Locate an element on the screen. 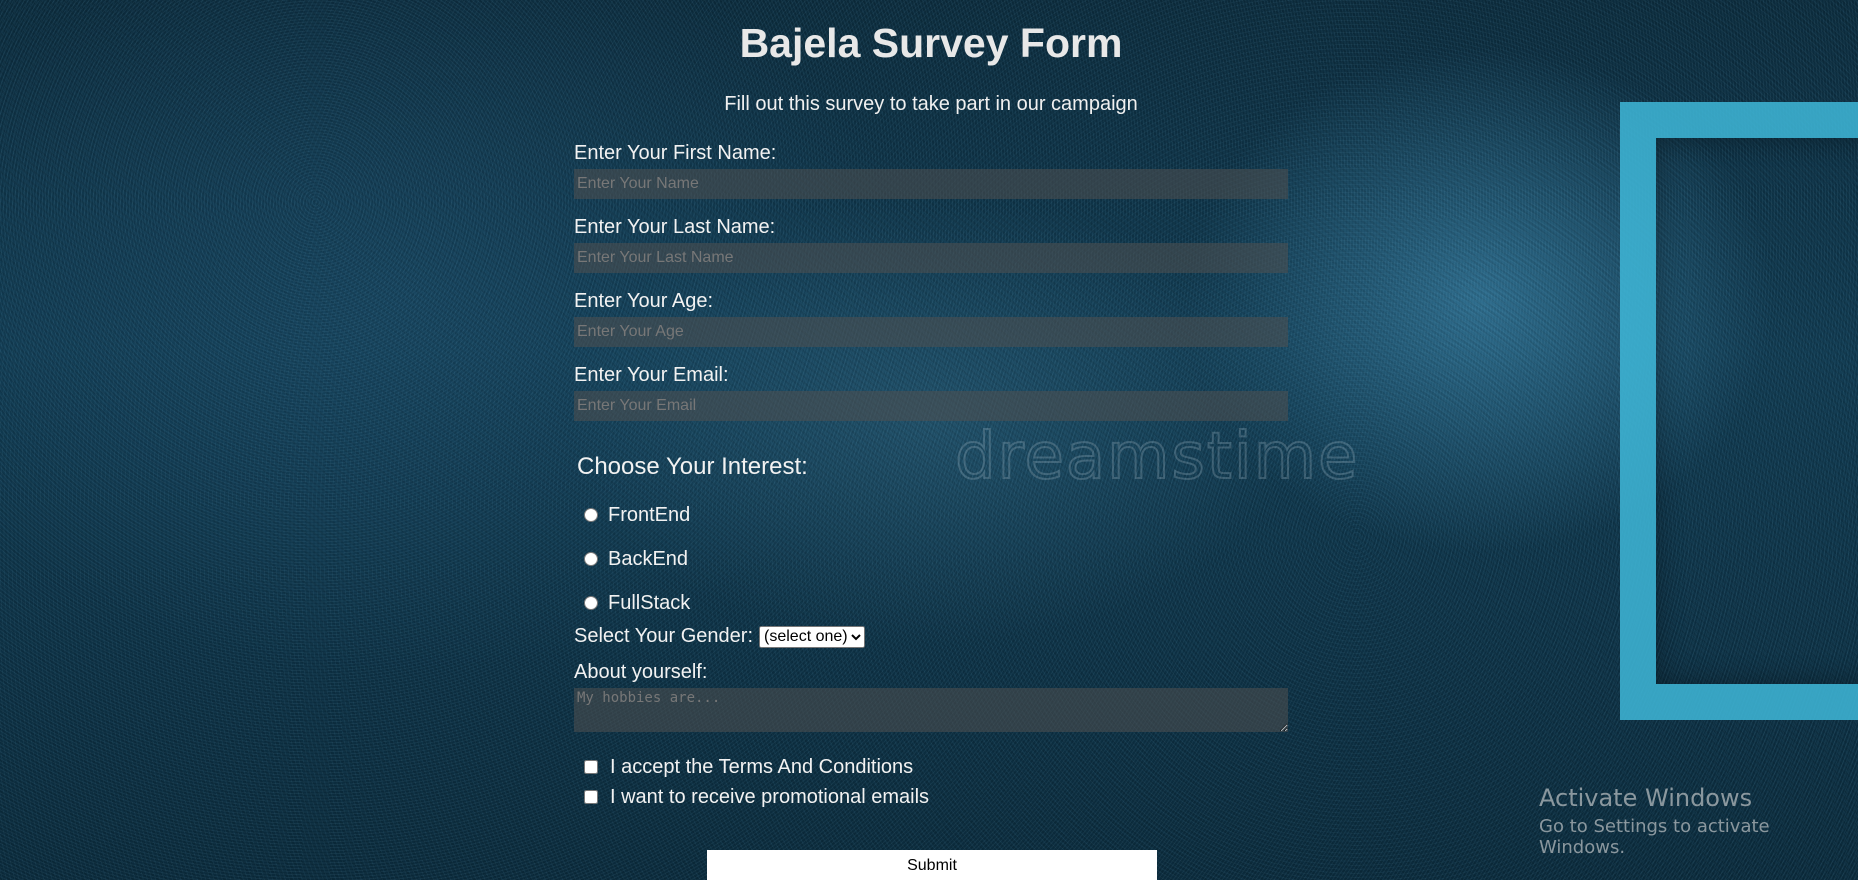 The width and height of the screenshot is (1858, 880). frontend-radio is located at coordinates (591, 515).